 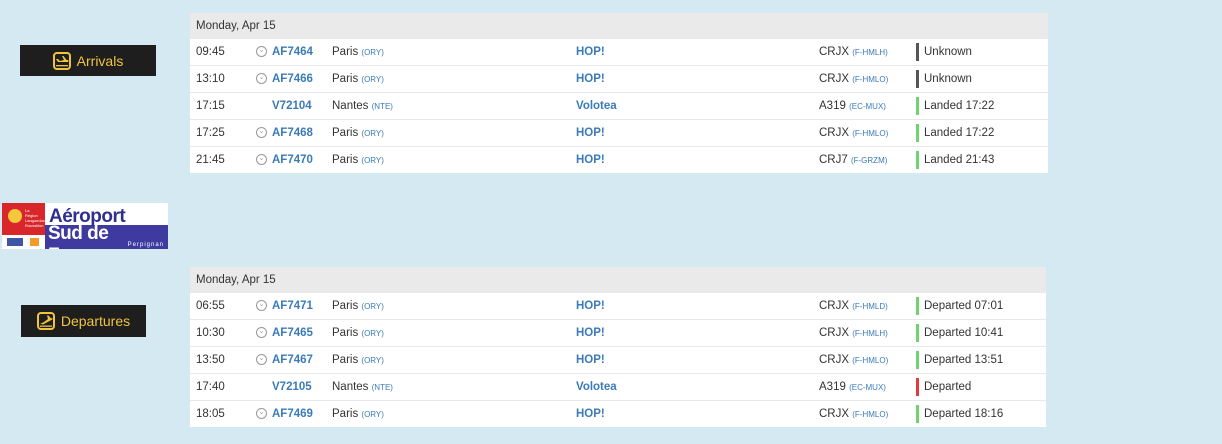 What do you see at coordinates (45, 321) in the screenshot?
I see `plane-takeoff-icon` at bounding box center [45, 321].